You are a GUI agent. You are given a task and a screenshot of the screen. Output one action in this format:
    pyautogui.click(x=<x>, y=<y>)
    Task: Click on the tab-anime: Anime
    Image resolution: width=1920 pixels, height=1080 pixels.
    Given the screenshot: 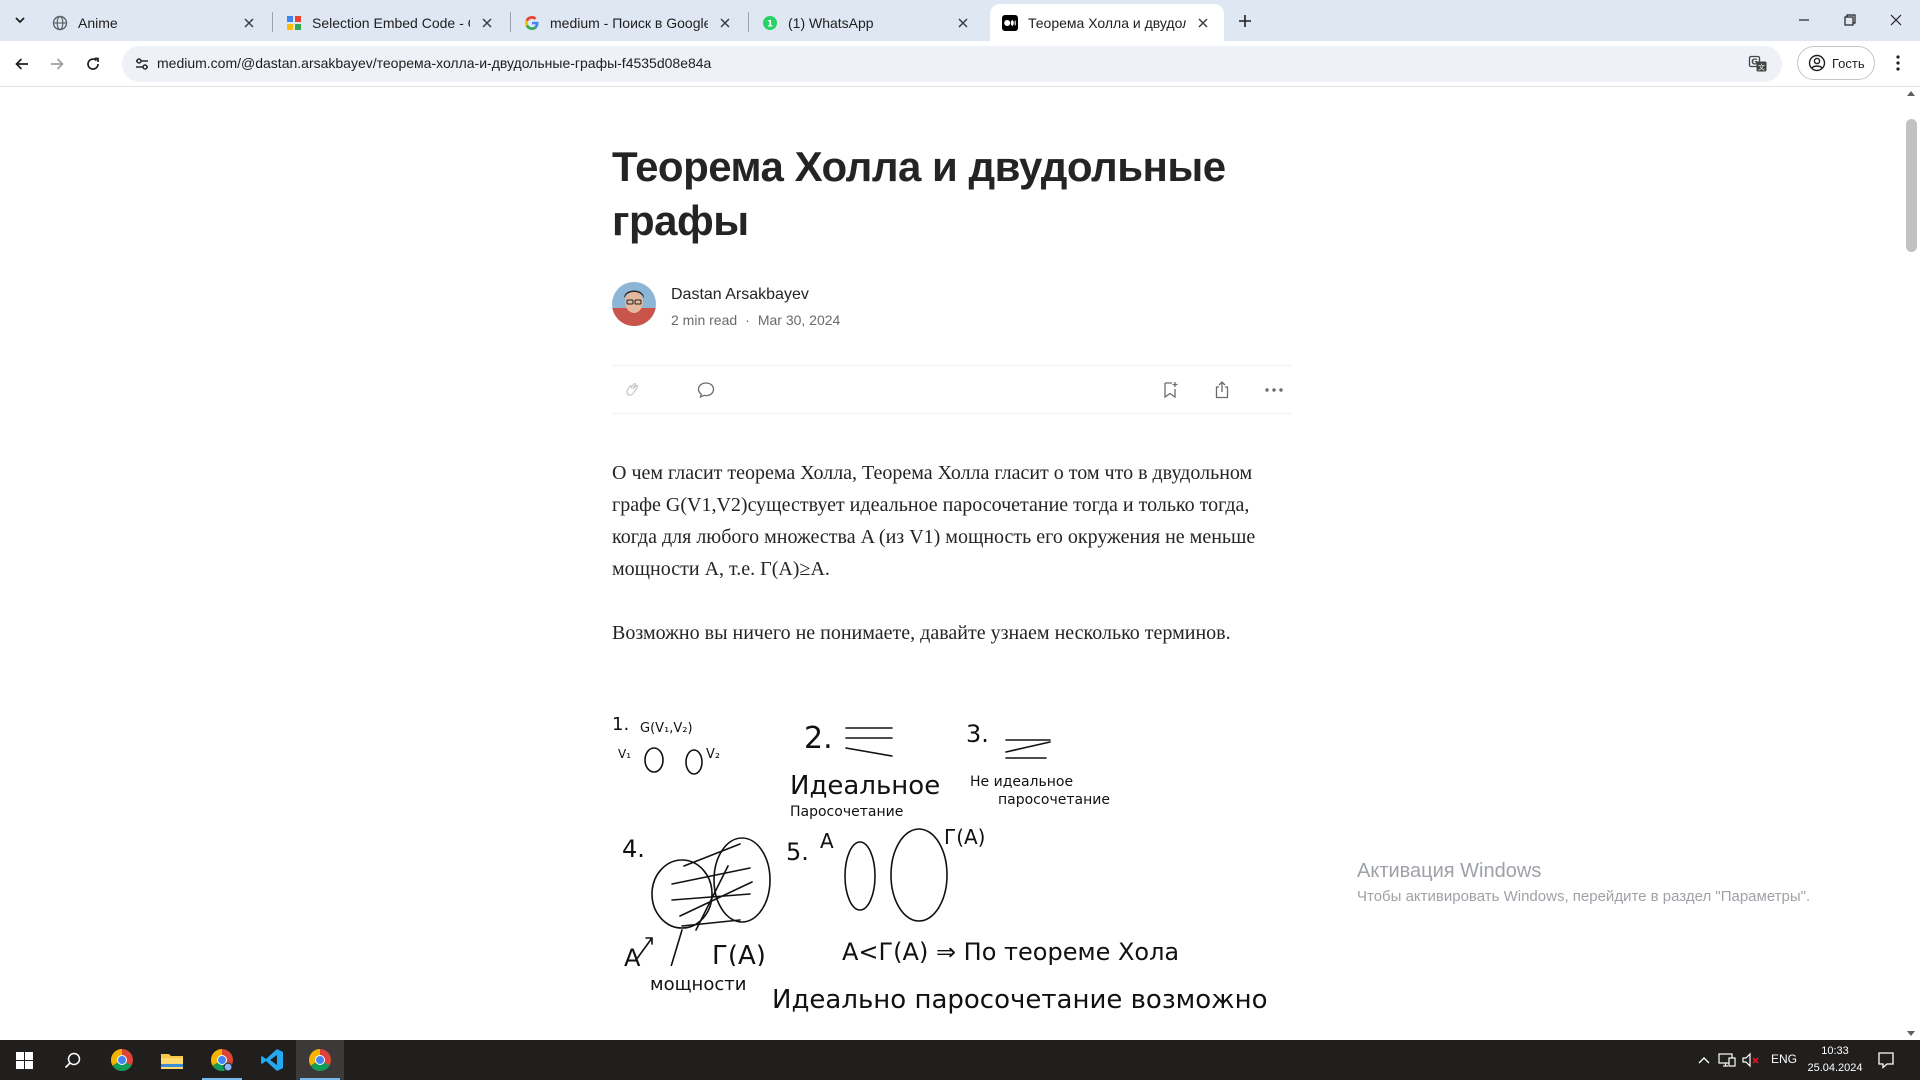 What is the action you would take?
    pyautogui.click(x=155, y=22)
    